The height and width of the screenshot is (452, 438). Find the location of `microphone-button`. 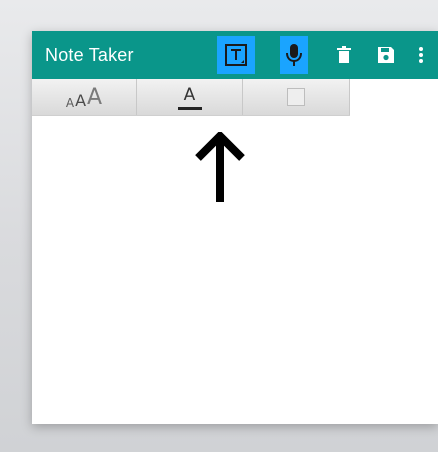

microphone-button is located at coordinates (294, 55).